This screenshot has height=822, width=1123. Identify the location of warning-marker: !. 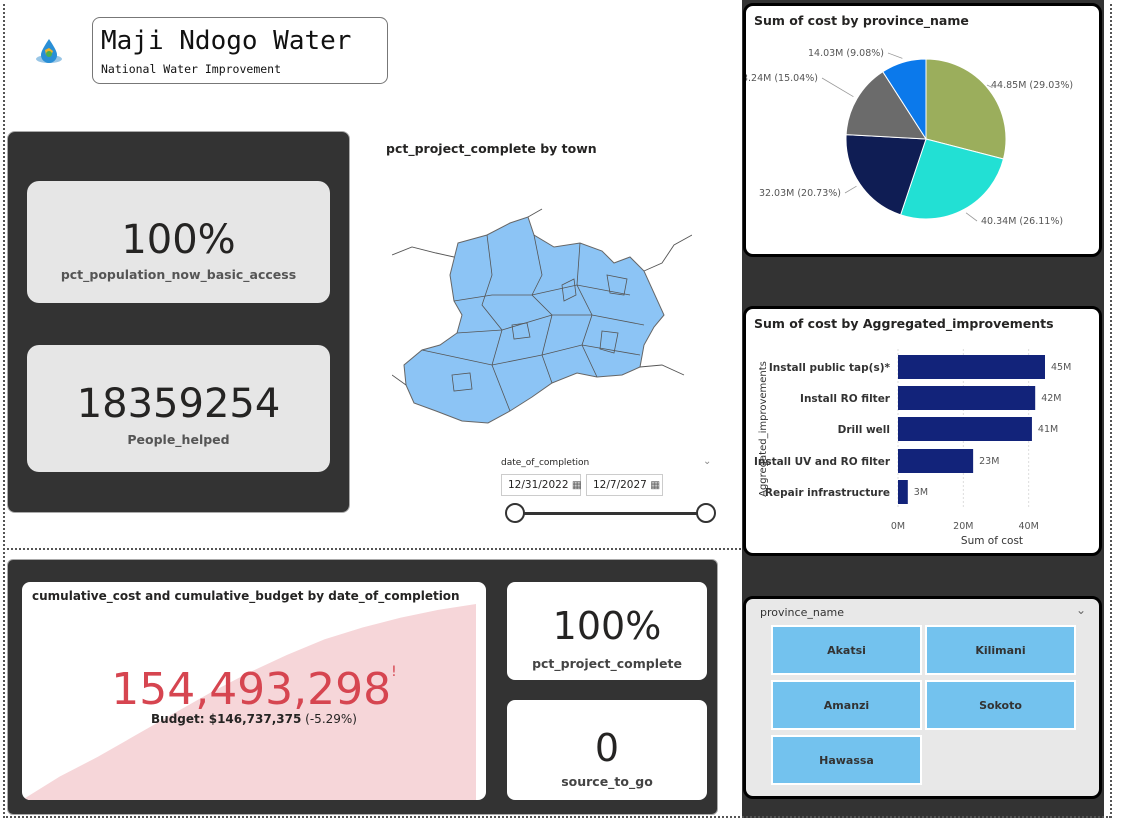
(394, 672).